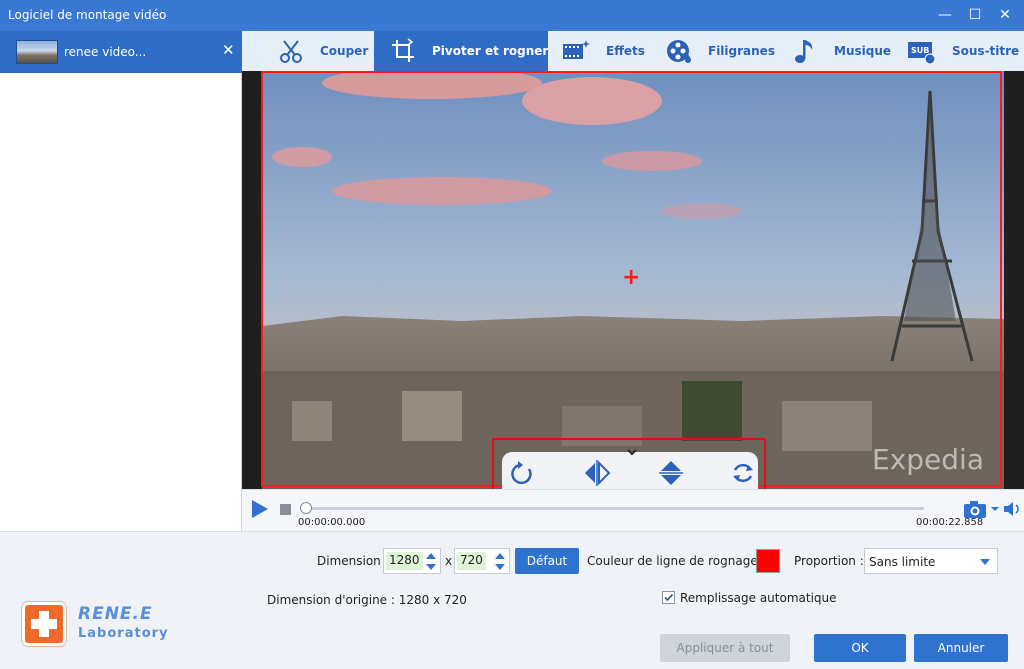  I want to click on watermark-film-icon, so click(679, 51).